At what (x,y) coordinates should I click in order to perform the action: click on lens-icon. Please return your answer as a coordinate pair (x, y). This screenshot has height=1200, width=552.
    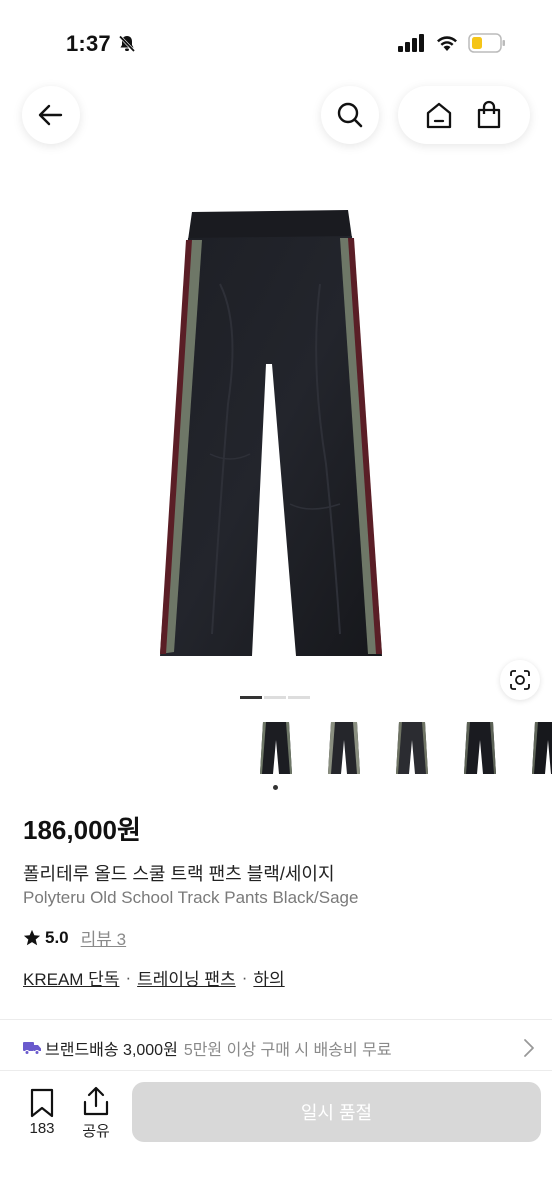
    Looking at the image, I should click on (520, 680).